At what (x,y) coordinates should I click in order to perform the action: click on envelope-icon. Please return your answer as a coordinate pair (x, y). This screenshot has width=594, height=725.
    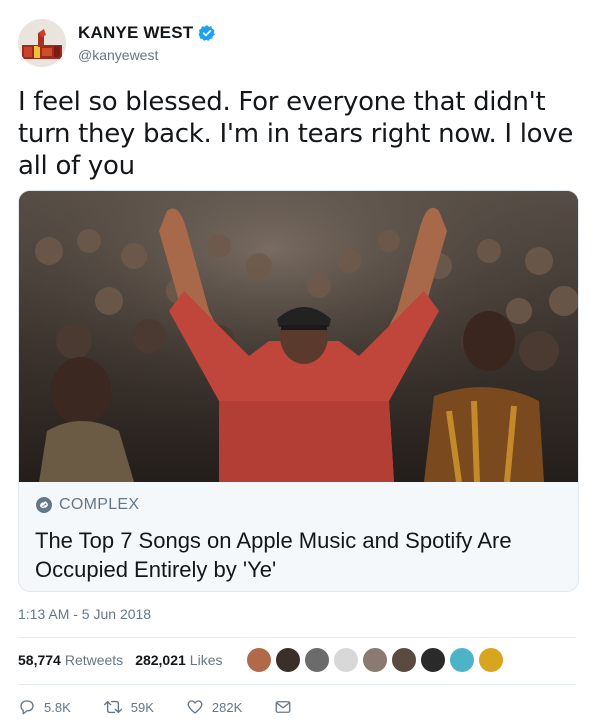
    Looking at the image, I should click on (283, 707).